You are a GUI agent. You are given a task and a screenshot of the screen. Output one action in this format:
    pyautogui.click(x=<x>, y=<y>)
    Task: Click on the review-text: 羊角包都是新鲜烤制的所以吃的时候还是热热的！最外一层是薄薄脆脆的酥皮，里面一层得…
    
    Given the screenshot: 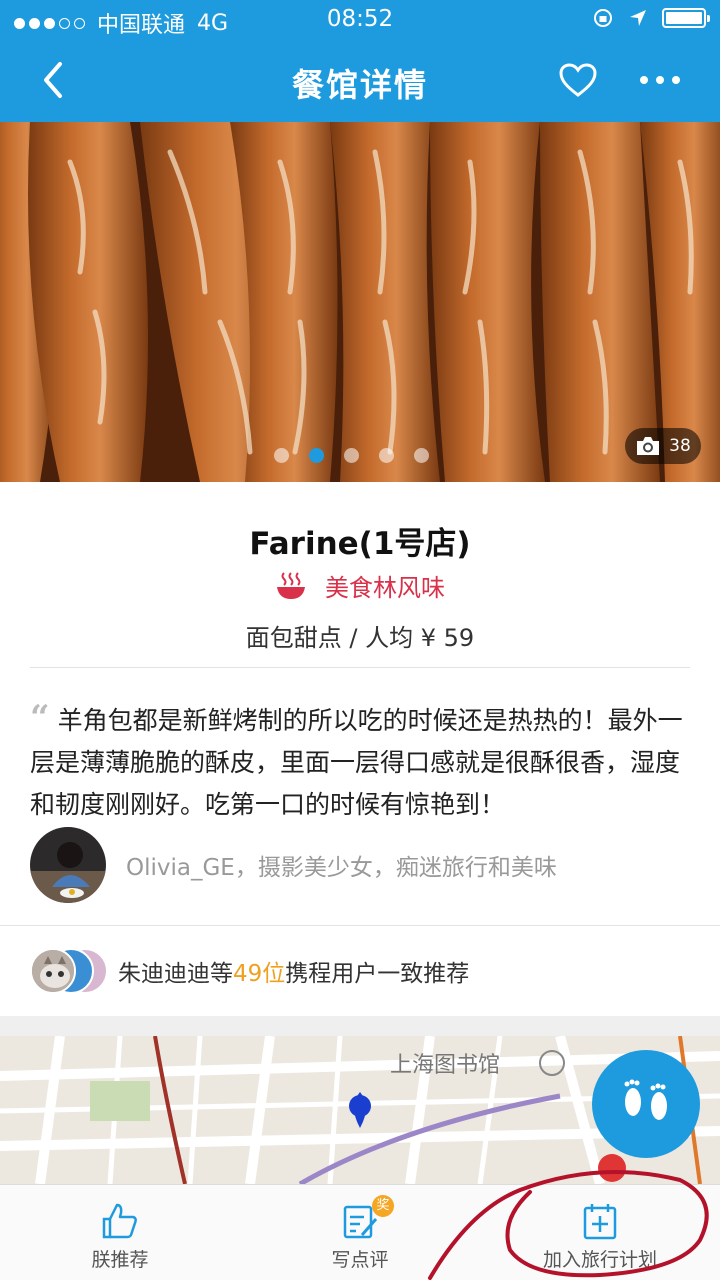 What is the action you would take?
    pyautogui.click(x=356, y=762)
    